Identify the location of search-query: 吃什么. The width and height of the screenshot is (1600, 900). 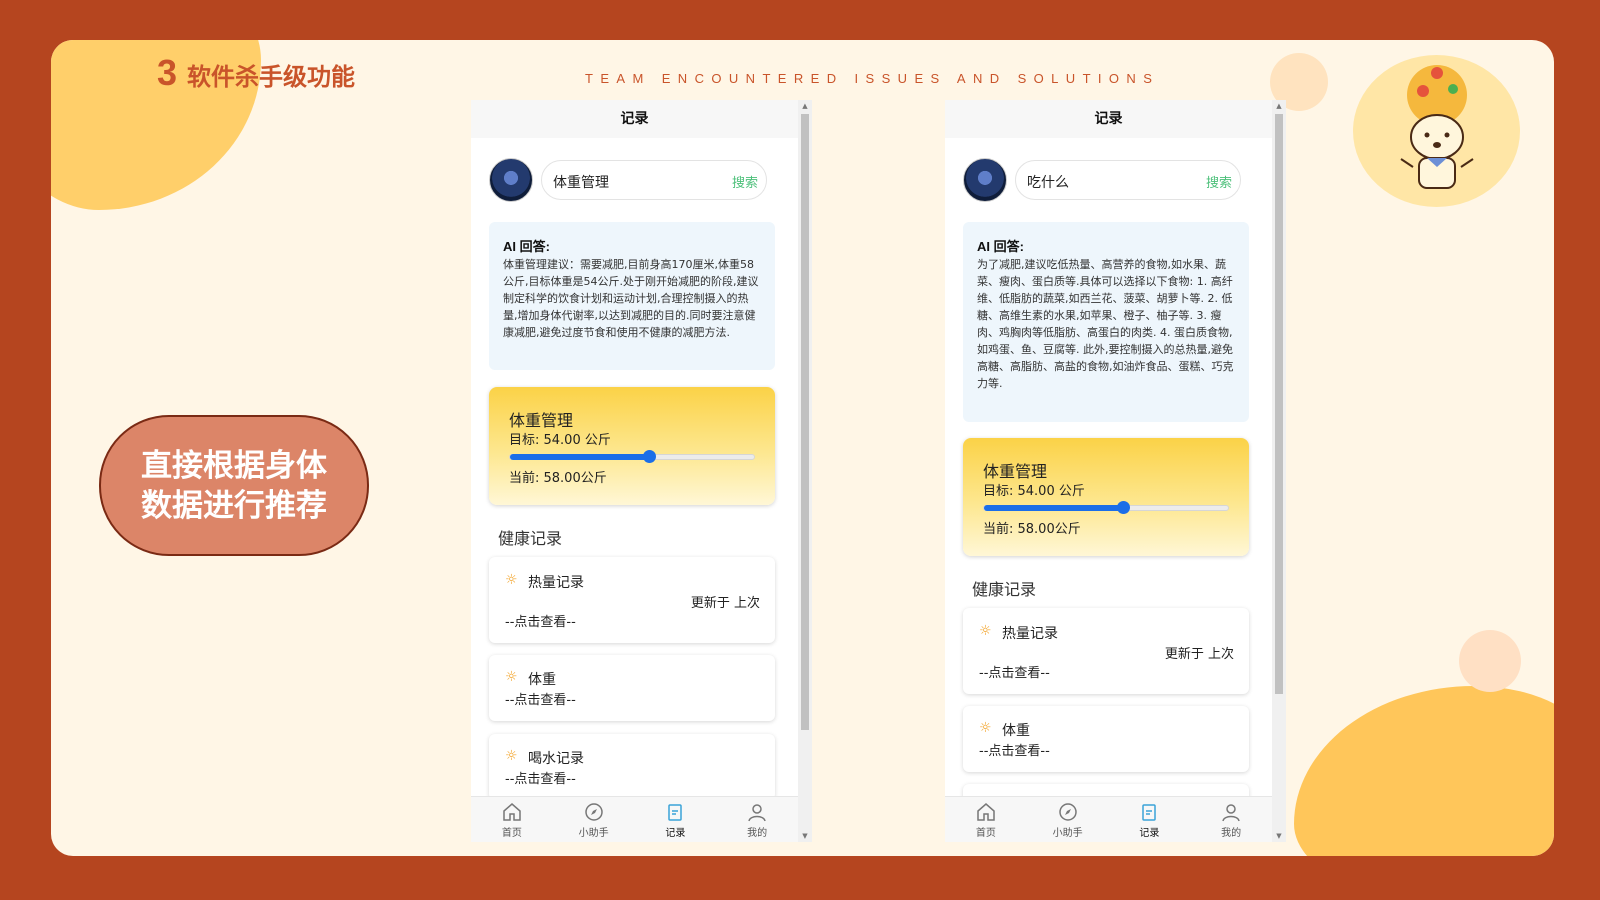
(1048, 183).